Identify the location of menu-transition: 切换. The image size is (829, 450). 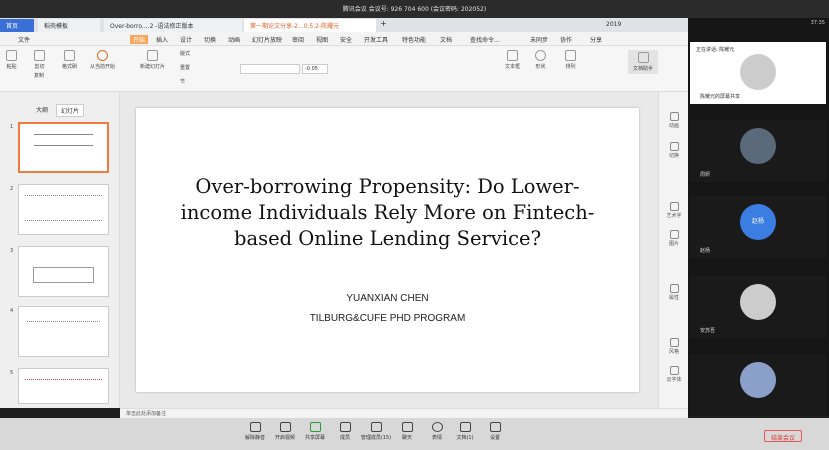
(210, 39).